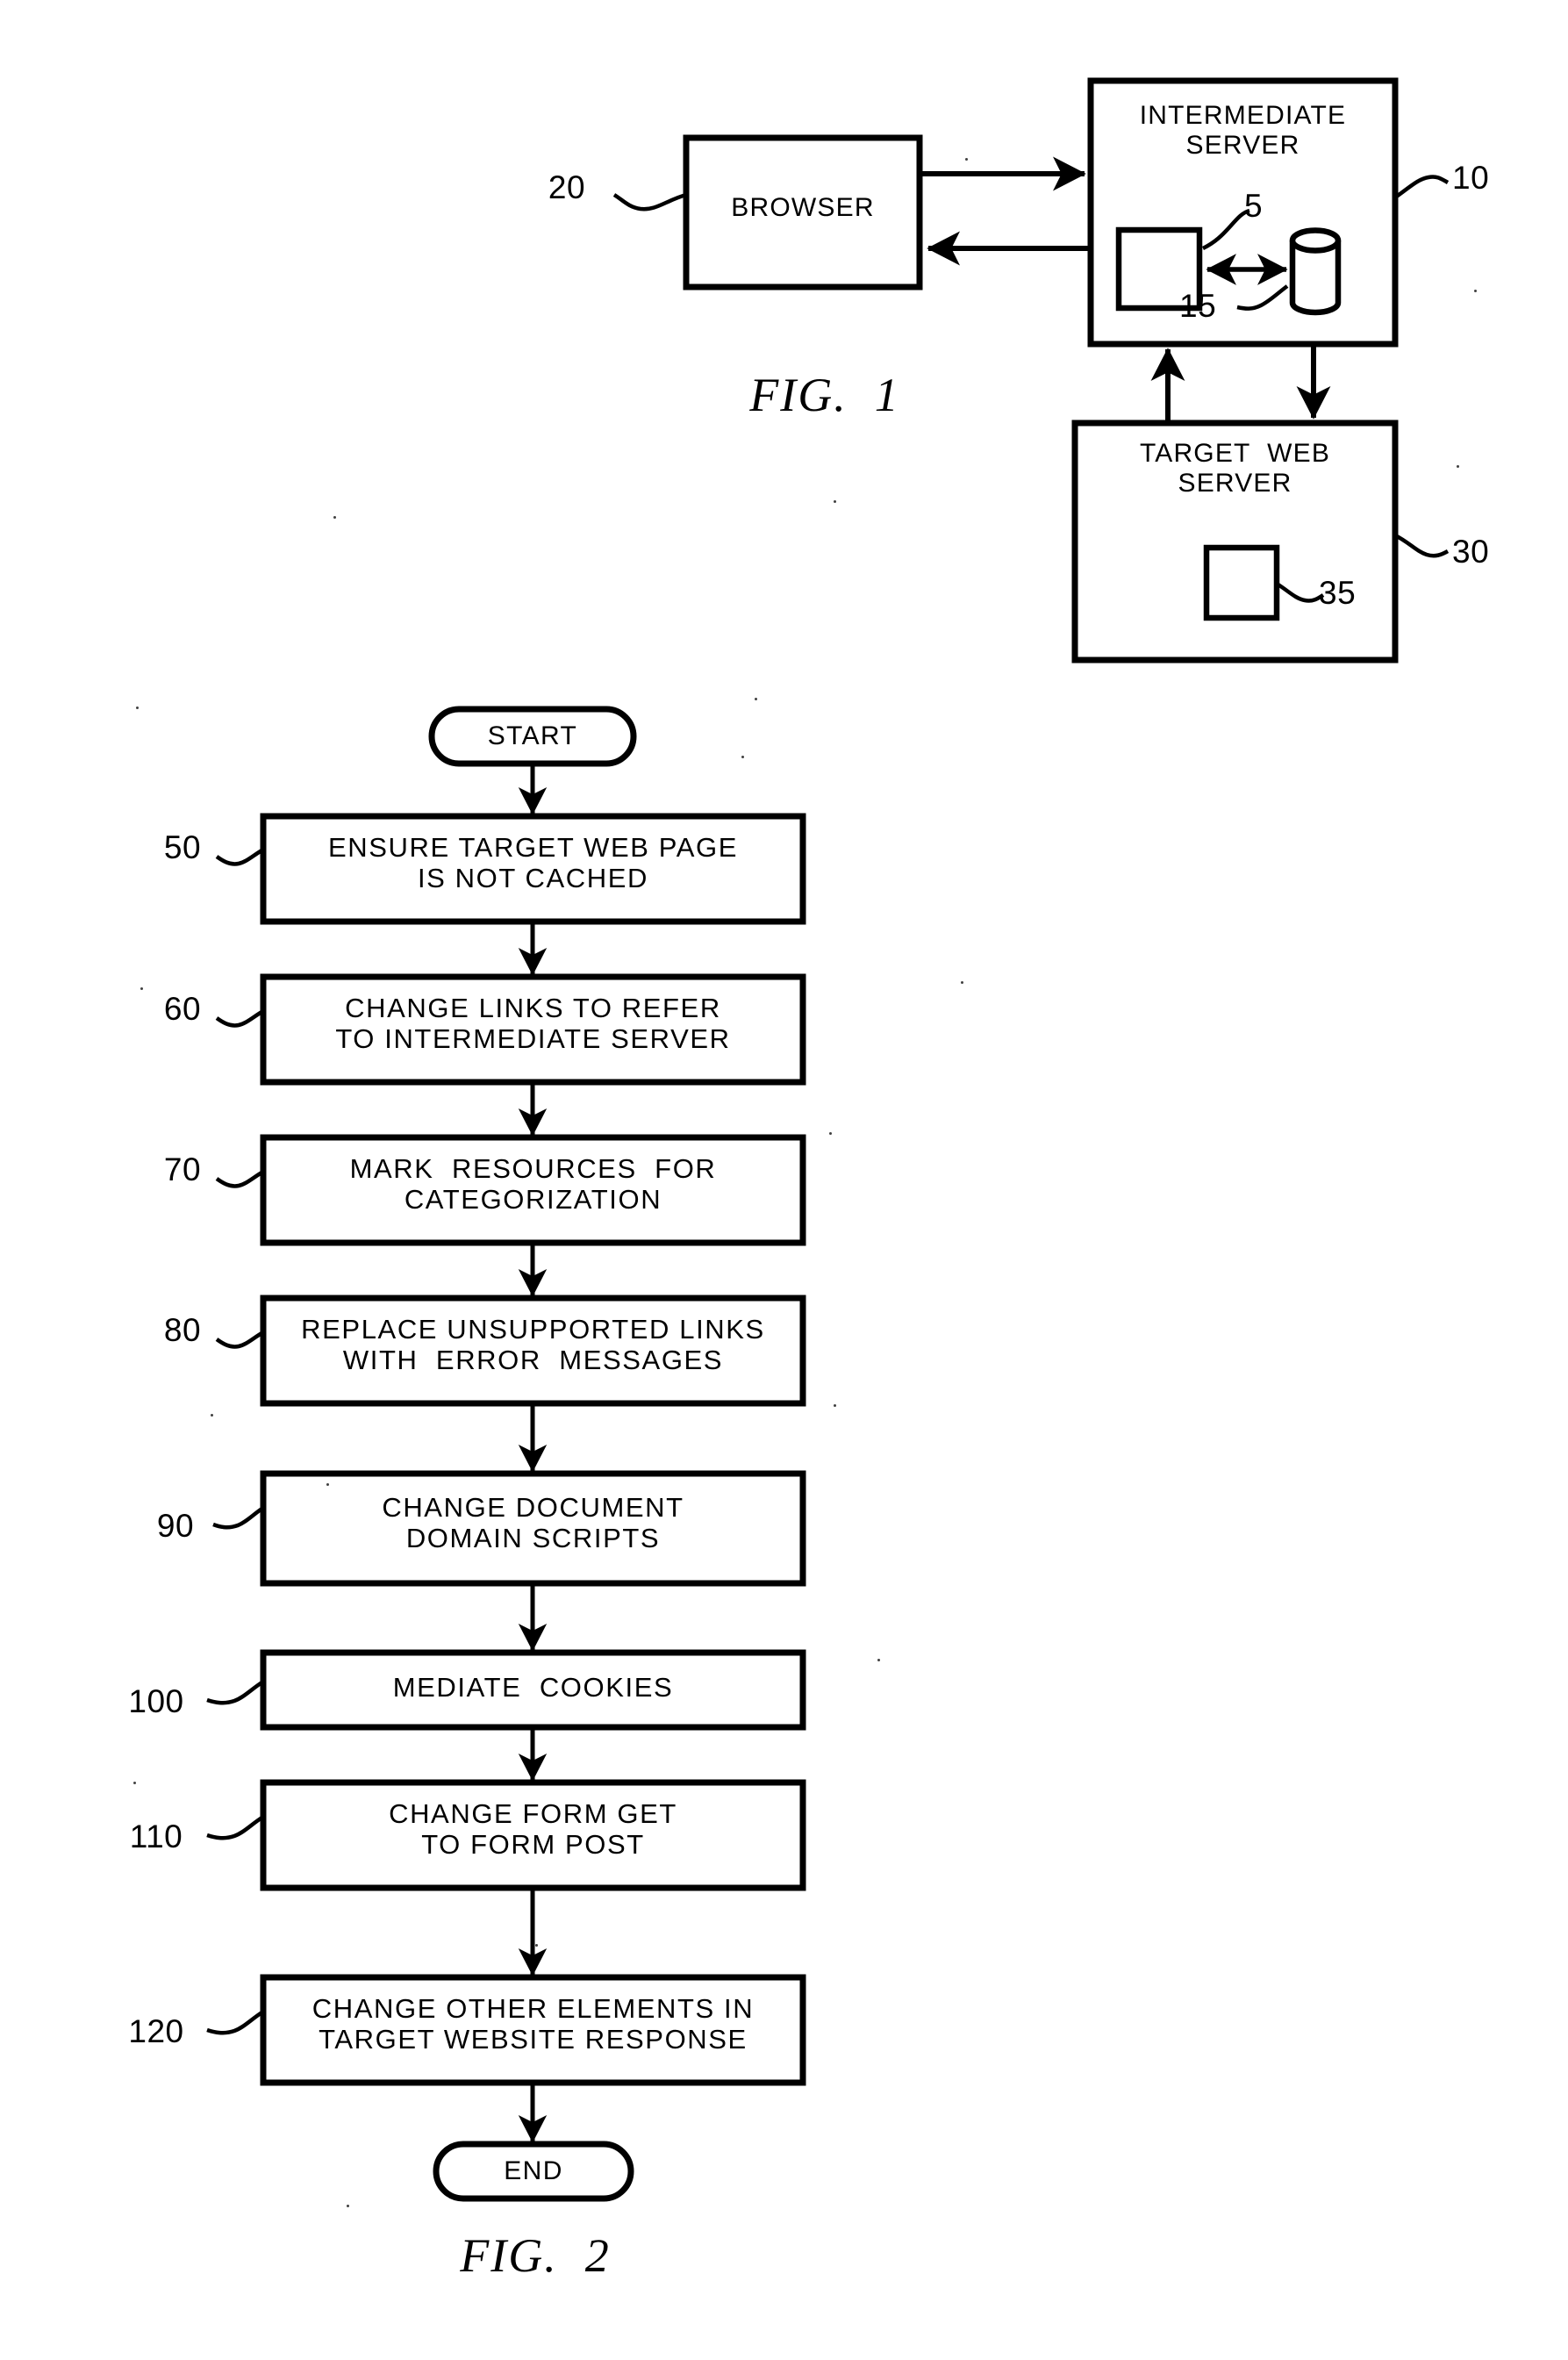  I want to click on ref-number-15: 15, so click(1198, 306).